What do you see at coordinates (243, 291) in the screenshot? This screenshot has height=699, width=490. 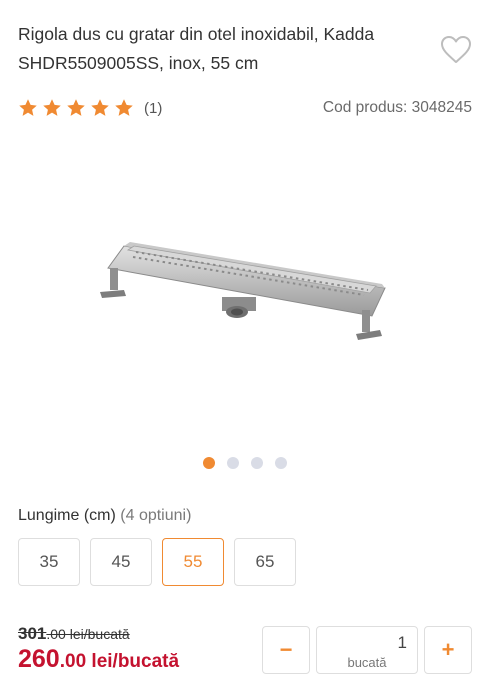 I see `shower-drain-image` at bounding box center [243, 291].